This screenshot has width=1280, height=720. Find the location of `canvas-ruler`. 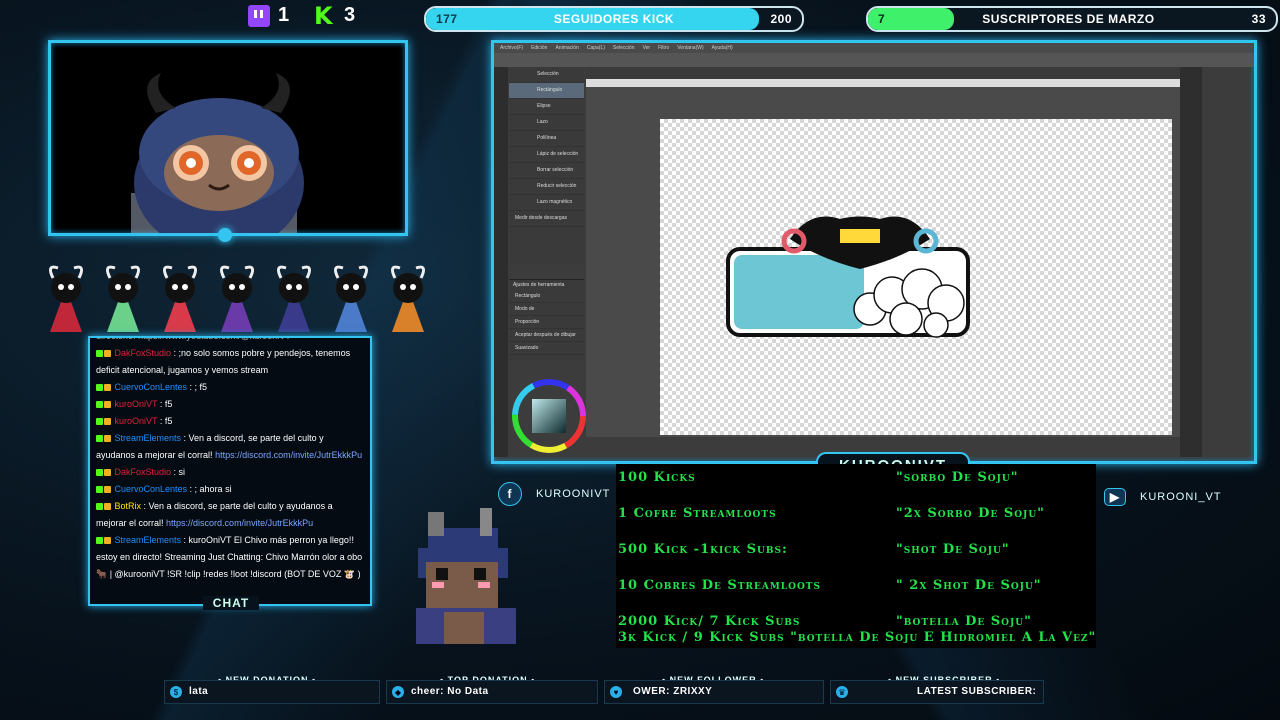

canvas-ruler is located at coordinates (883, 83).